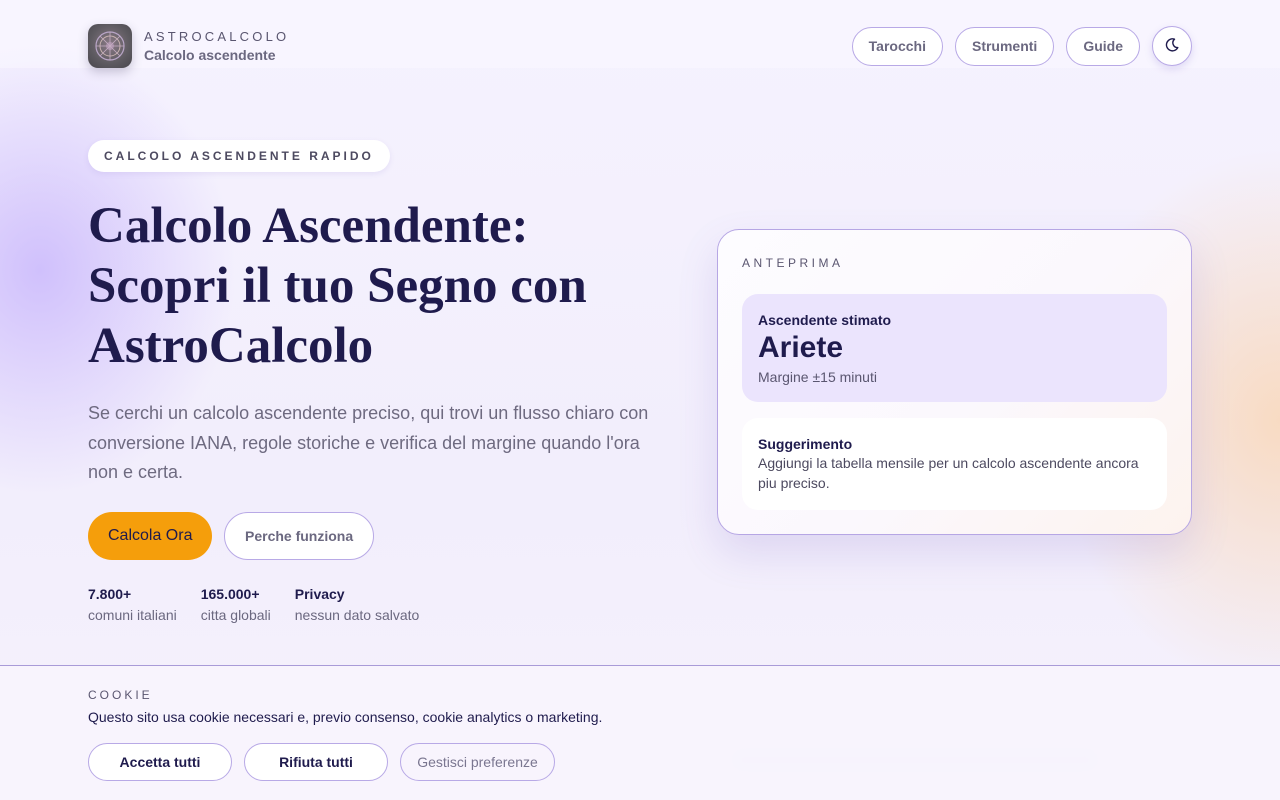 The width and height of the screenshot is (1280, 800). Describe the element at coordinates (210, 55) in the screenshot. I see `brand-subtitle: Calcolo ascendente` at that location.